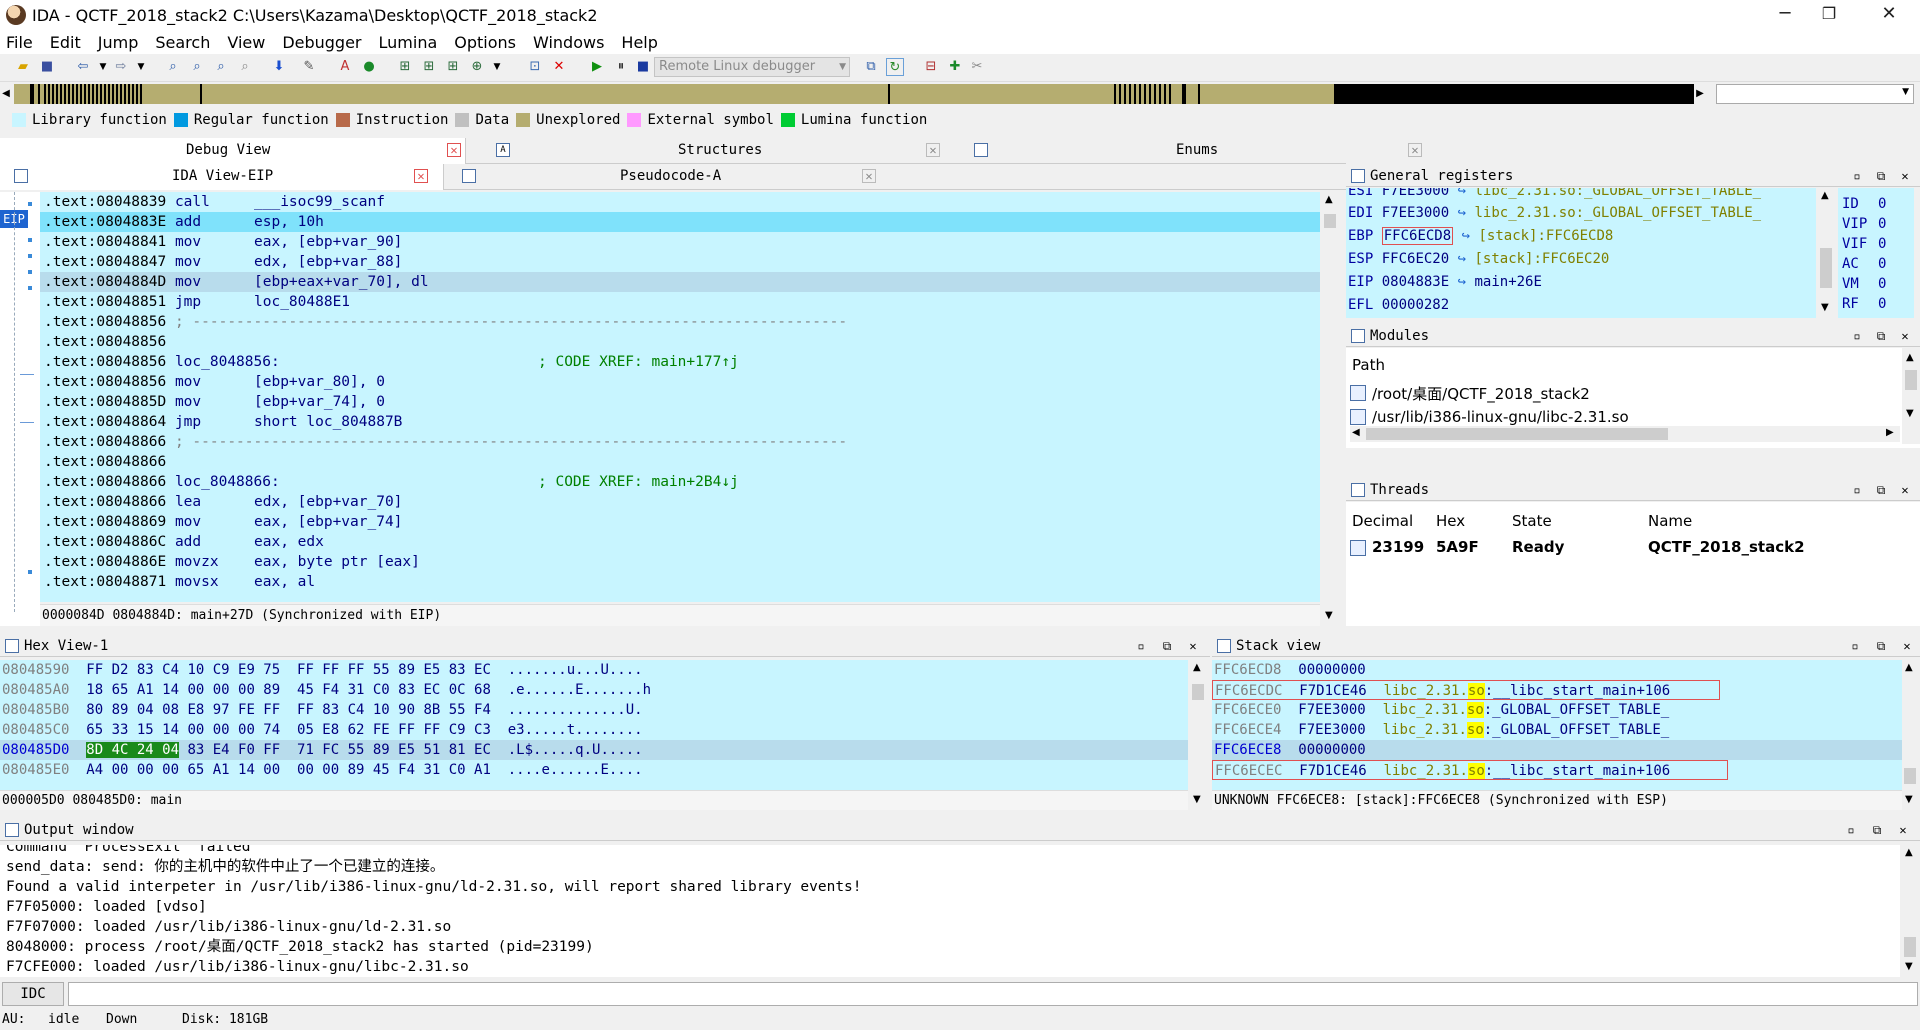  I want to click on struct-add-icon: ⊞, so click(429, 67).